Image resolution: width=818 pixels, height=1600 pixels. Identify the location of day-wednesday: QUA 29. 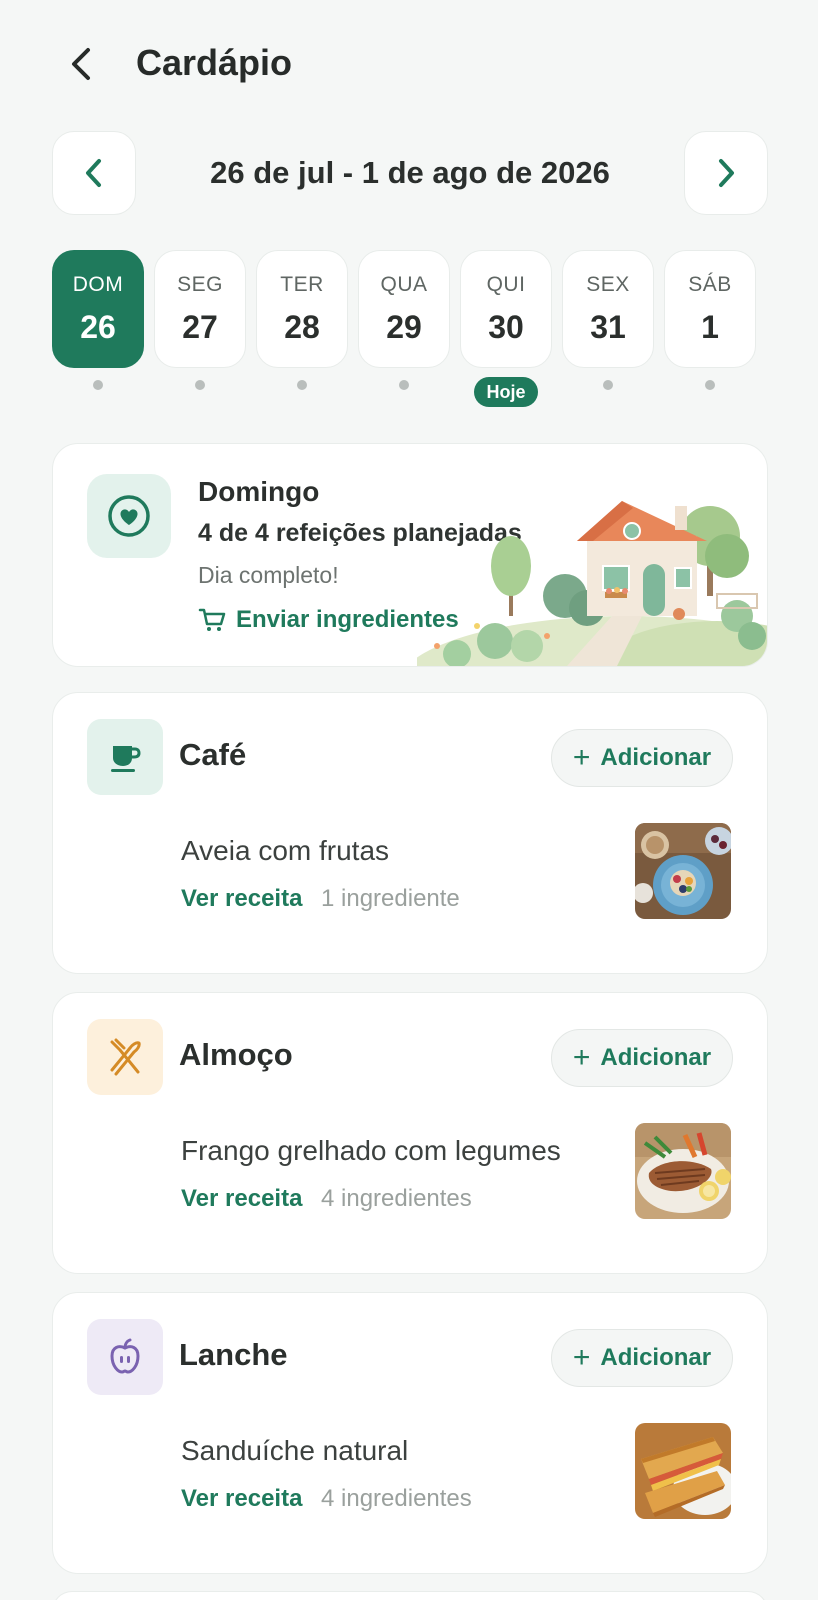
(404, 309).